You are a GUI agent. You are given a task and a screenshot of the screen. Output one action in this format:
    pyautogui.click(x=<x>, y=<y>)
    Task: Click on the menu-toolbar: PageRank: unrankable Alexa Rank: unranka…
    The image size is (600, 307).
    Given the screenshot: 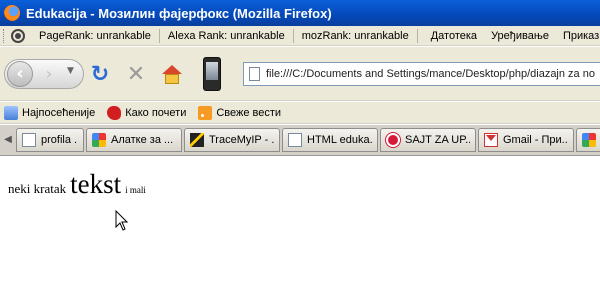 What is the action you would take?
    pyautogui.click(x=300, y=36)
    